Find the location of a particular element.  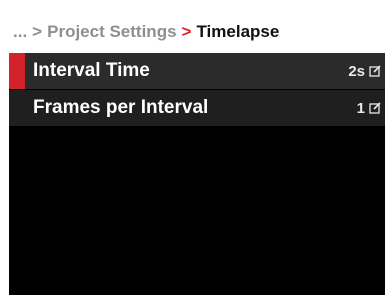

menu-item-label: Interval Time is located at coordinates (91, 70).